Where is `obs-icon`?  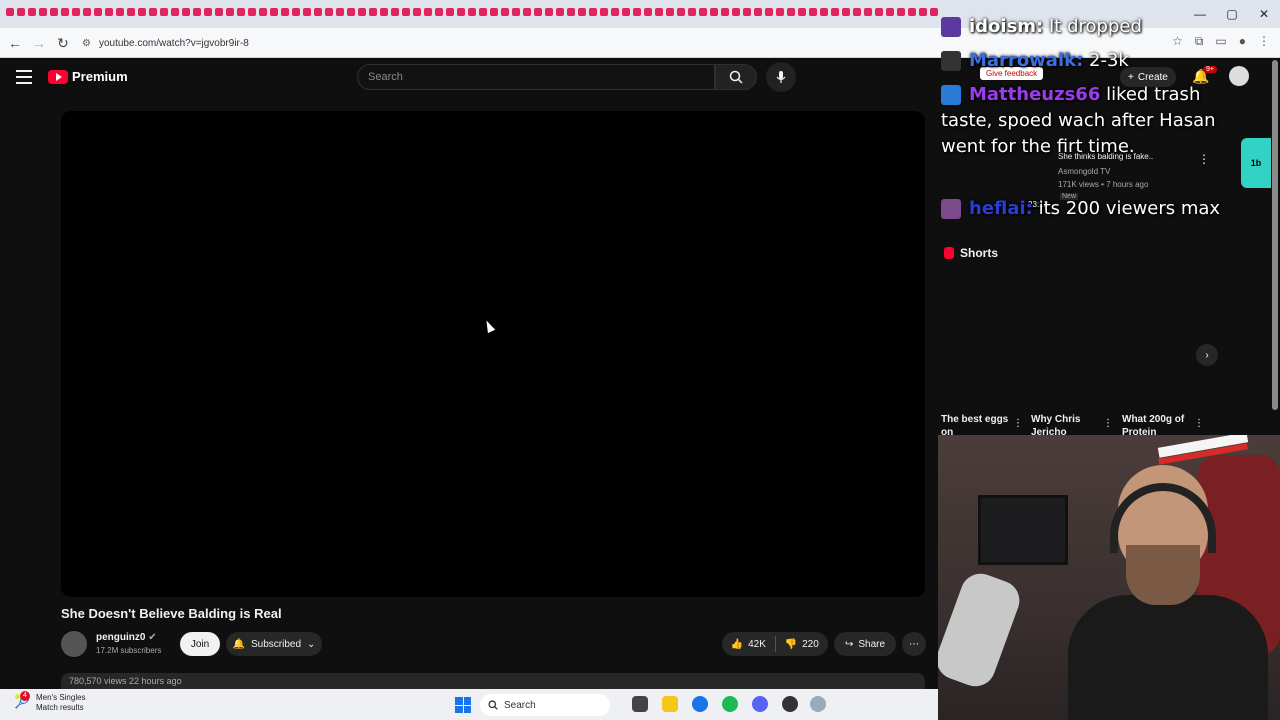 obs-icon is located at coordinates (790, 704).